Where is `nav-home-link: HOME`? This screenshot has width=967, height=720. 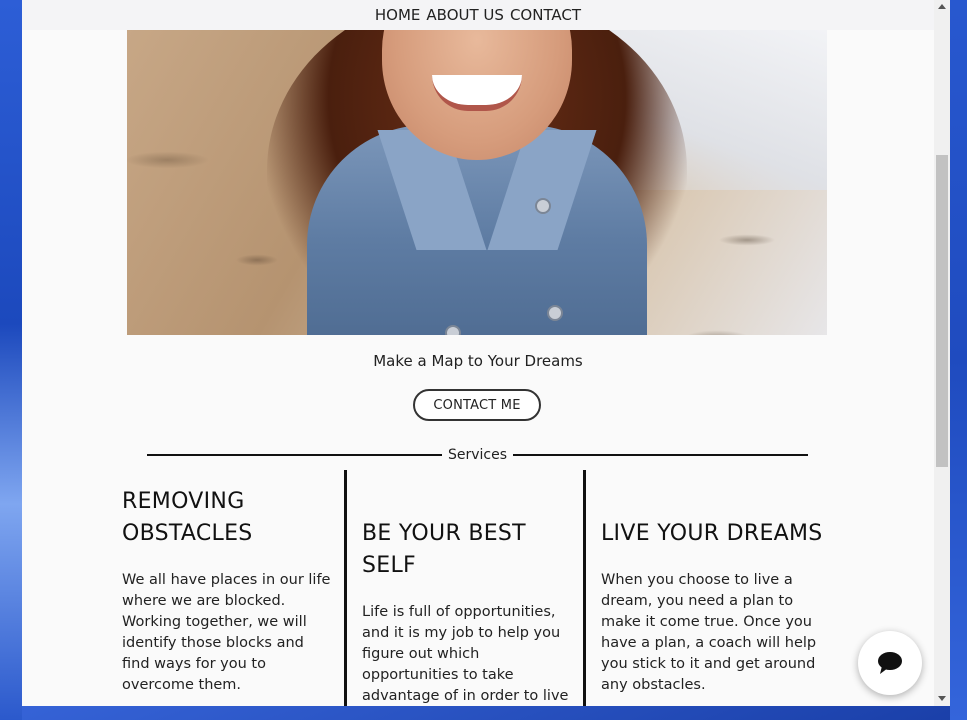
nav-home-link: HOME is located at coordinates (398, 15).